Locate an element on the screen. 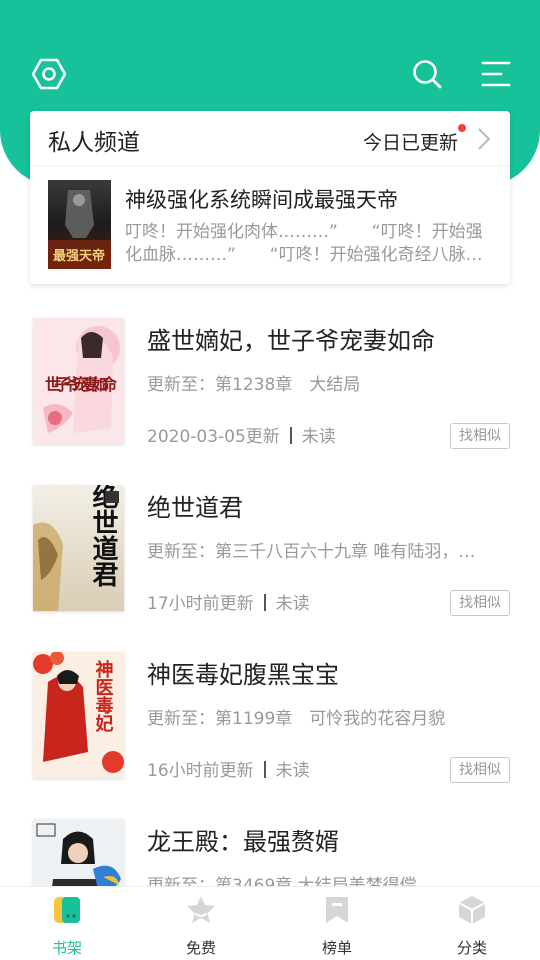 The width and height of the screenshot is (540, 960). book-latest-chapter: 更新至：第1199章 可怜我的花容月貌 is located at coordinates (296, 719).